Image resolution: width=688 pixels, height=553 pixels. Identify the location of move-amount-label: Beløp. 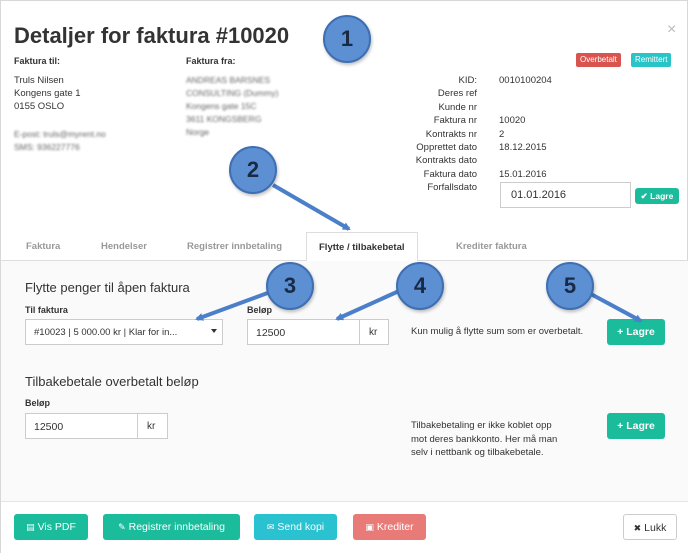
(260, 310).